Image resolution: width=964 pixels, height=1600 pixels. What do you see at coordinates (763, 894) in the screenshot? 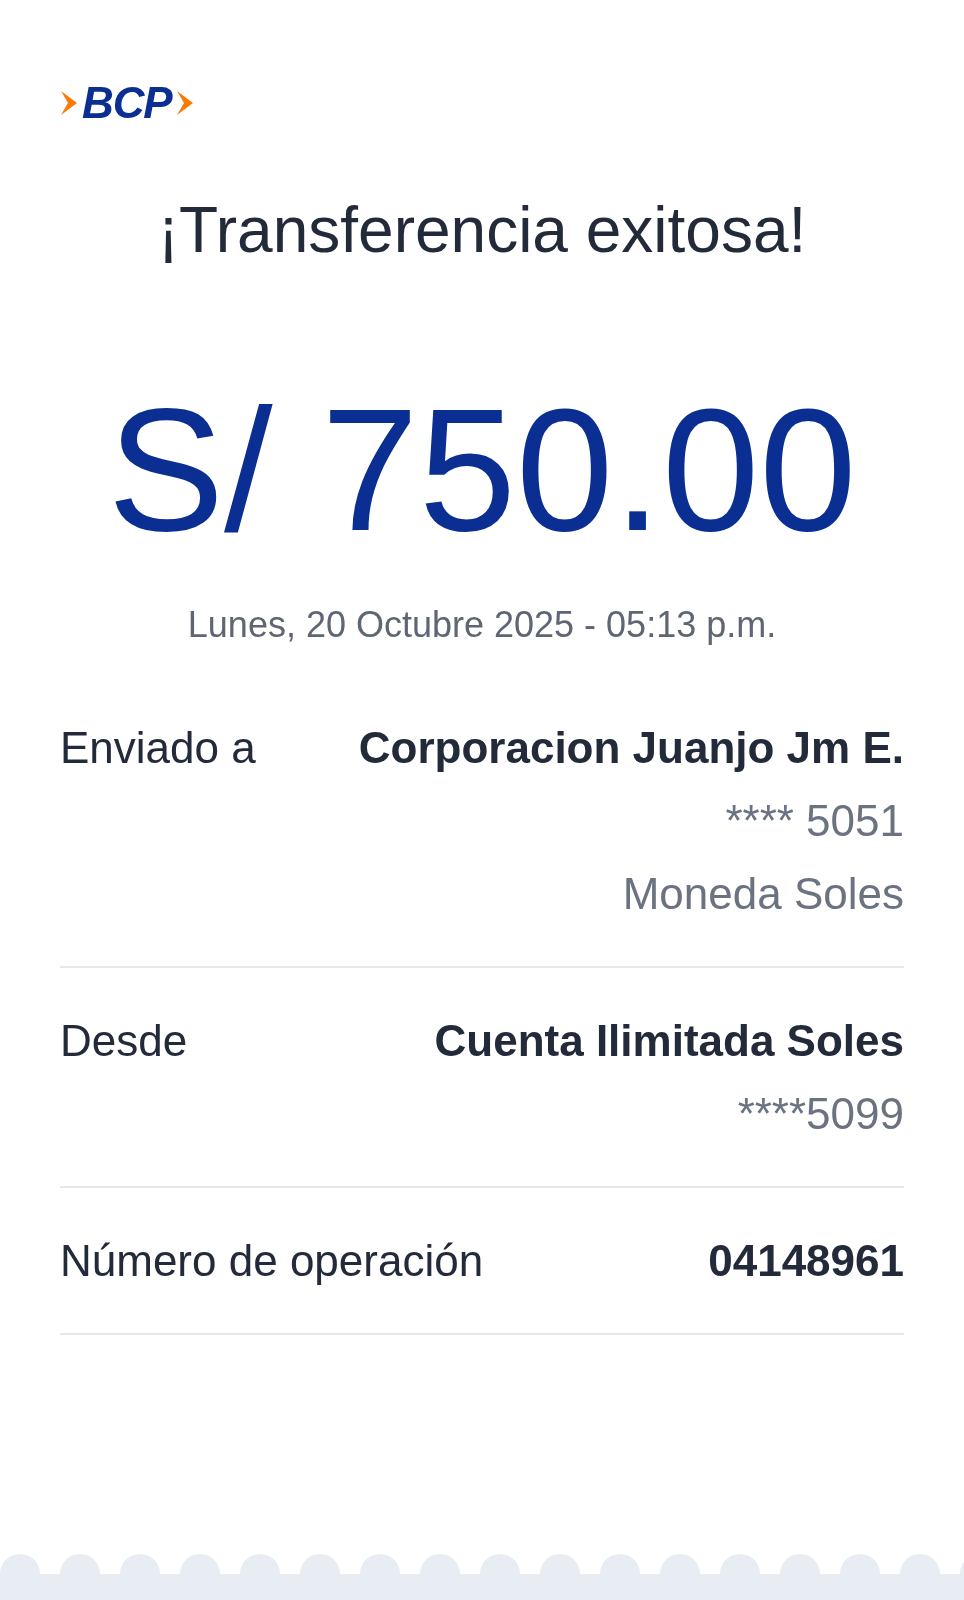
I see `detail-subvalue: Moneda Soles` at bounding box center [763, 894].